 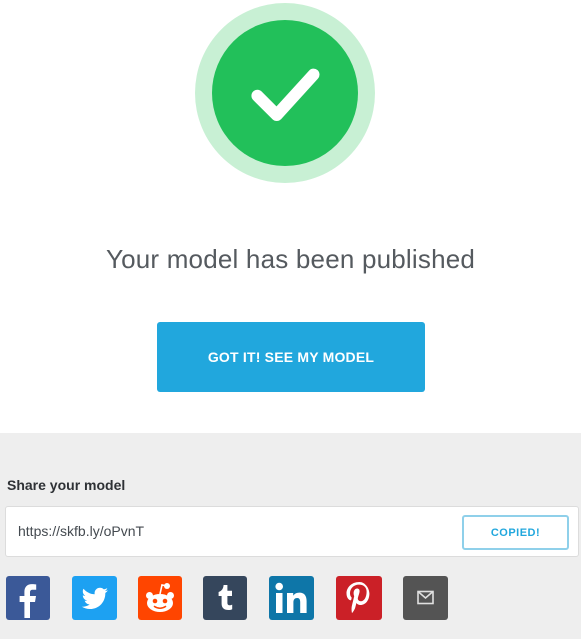 I want to click on reddit-share-button, so click(x=160, y=598).